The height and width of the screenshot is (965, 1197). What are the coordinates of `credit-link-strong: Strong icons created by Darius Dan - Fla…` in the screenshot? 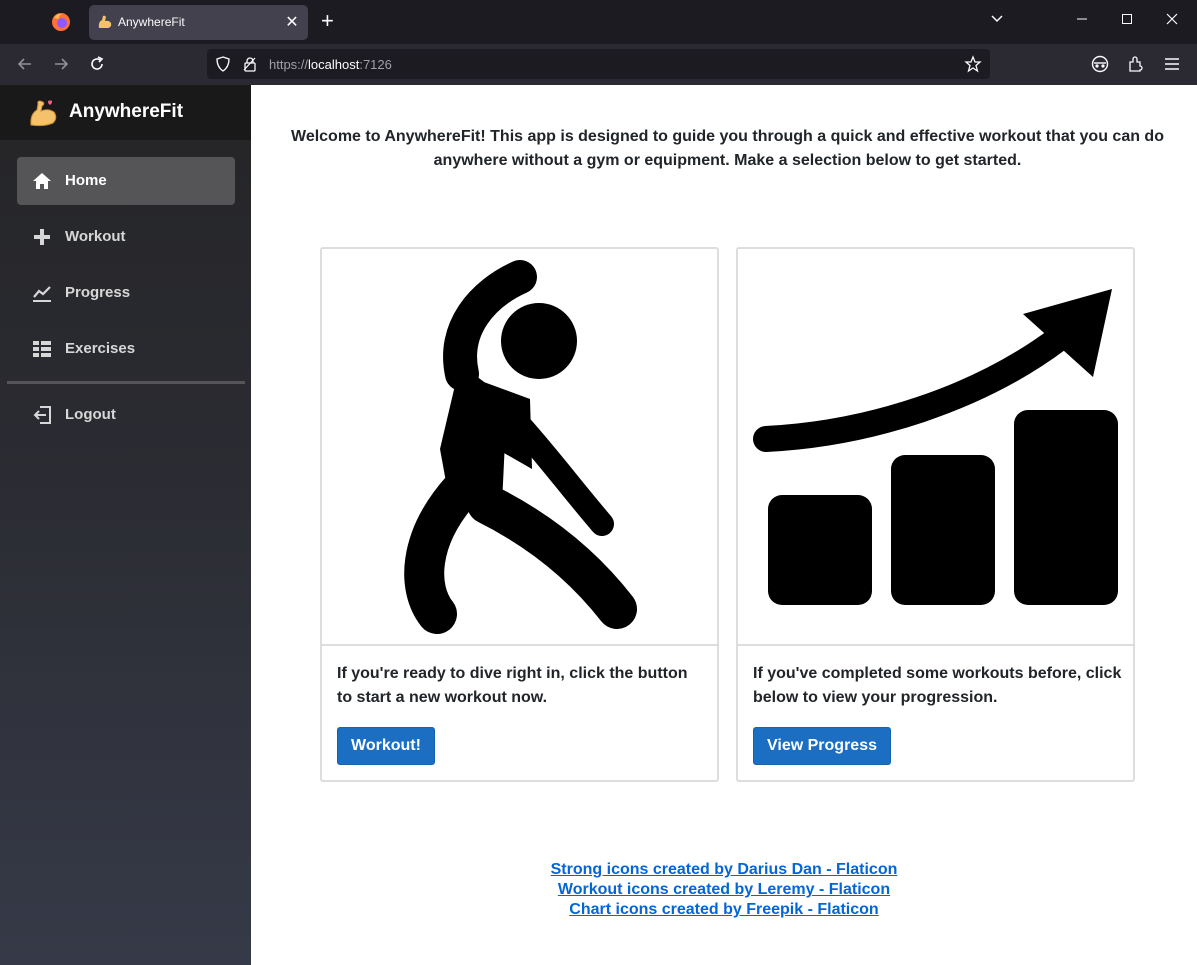 It's located at (724, 870).